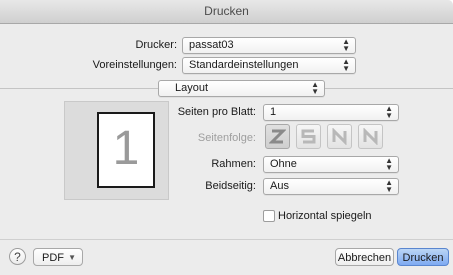 This screenshot has height=275, width=453. Describe the element at coordinates (269, 45) in the screenshot. I see `printer-popup: passat03 ▲ ▼` at that location.